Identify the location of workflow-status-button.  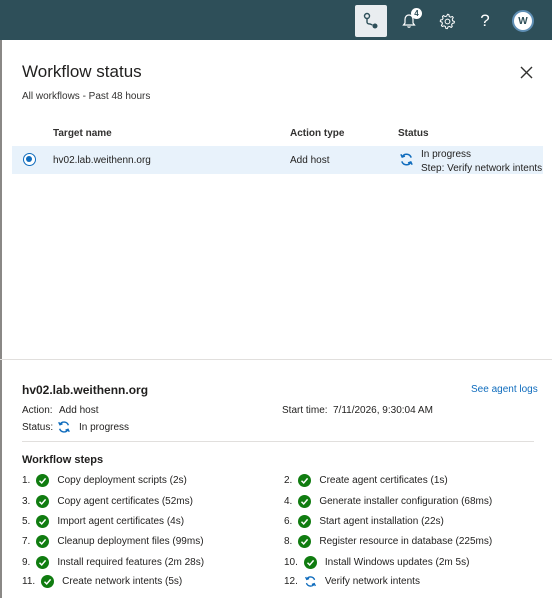
(371, 21).